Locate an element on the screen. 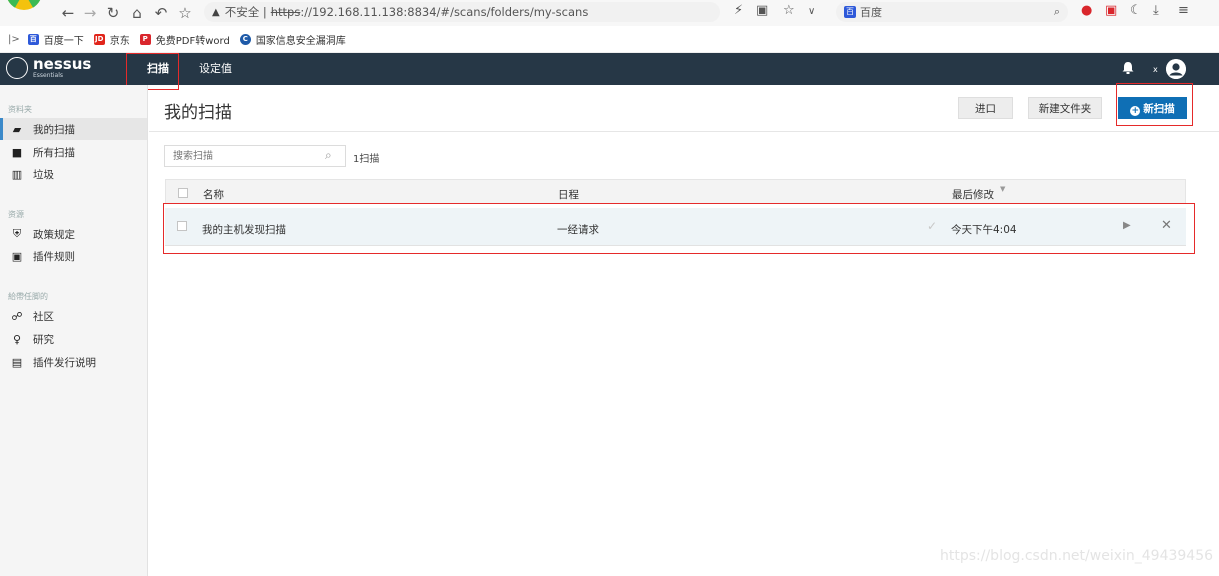  jd-bookmark-icon: JD is located at coordinates (99, 39).